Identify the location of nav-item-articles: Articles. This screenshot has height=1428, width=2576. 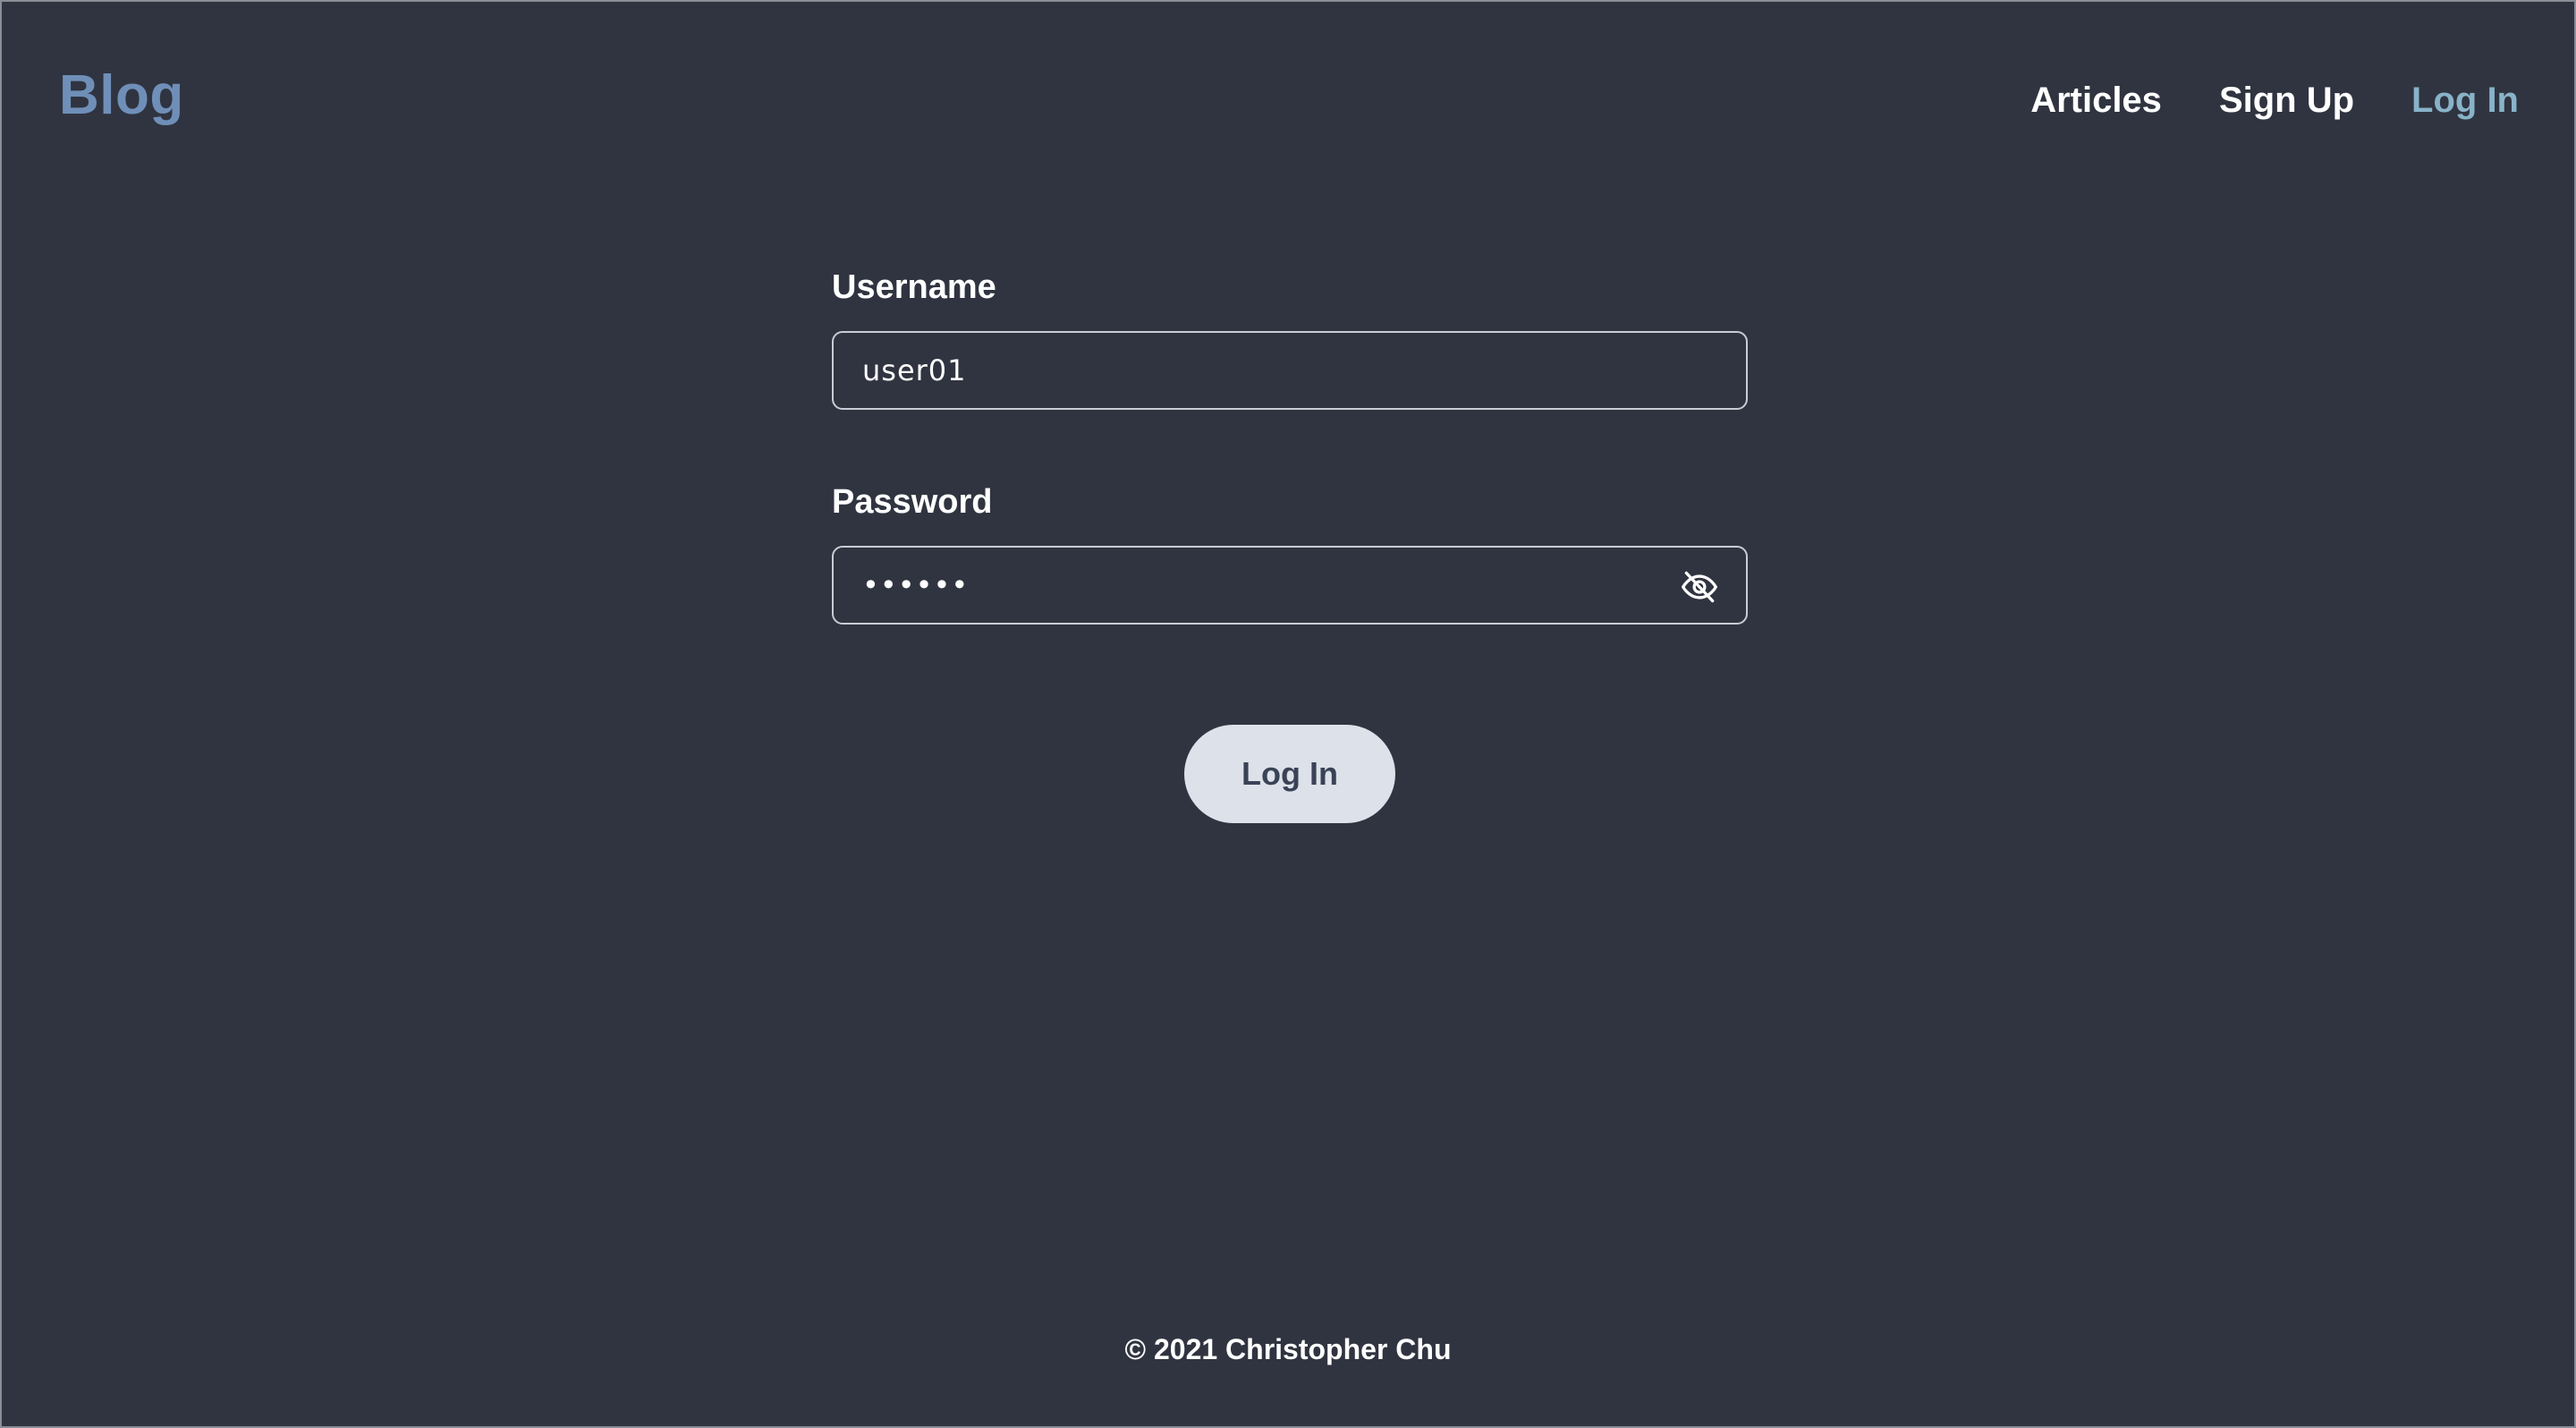
(2096, 100).